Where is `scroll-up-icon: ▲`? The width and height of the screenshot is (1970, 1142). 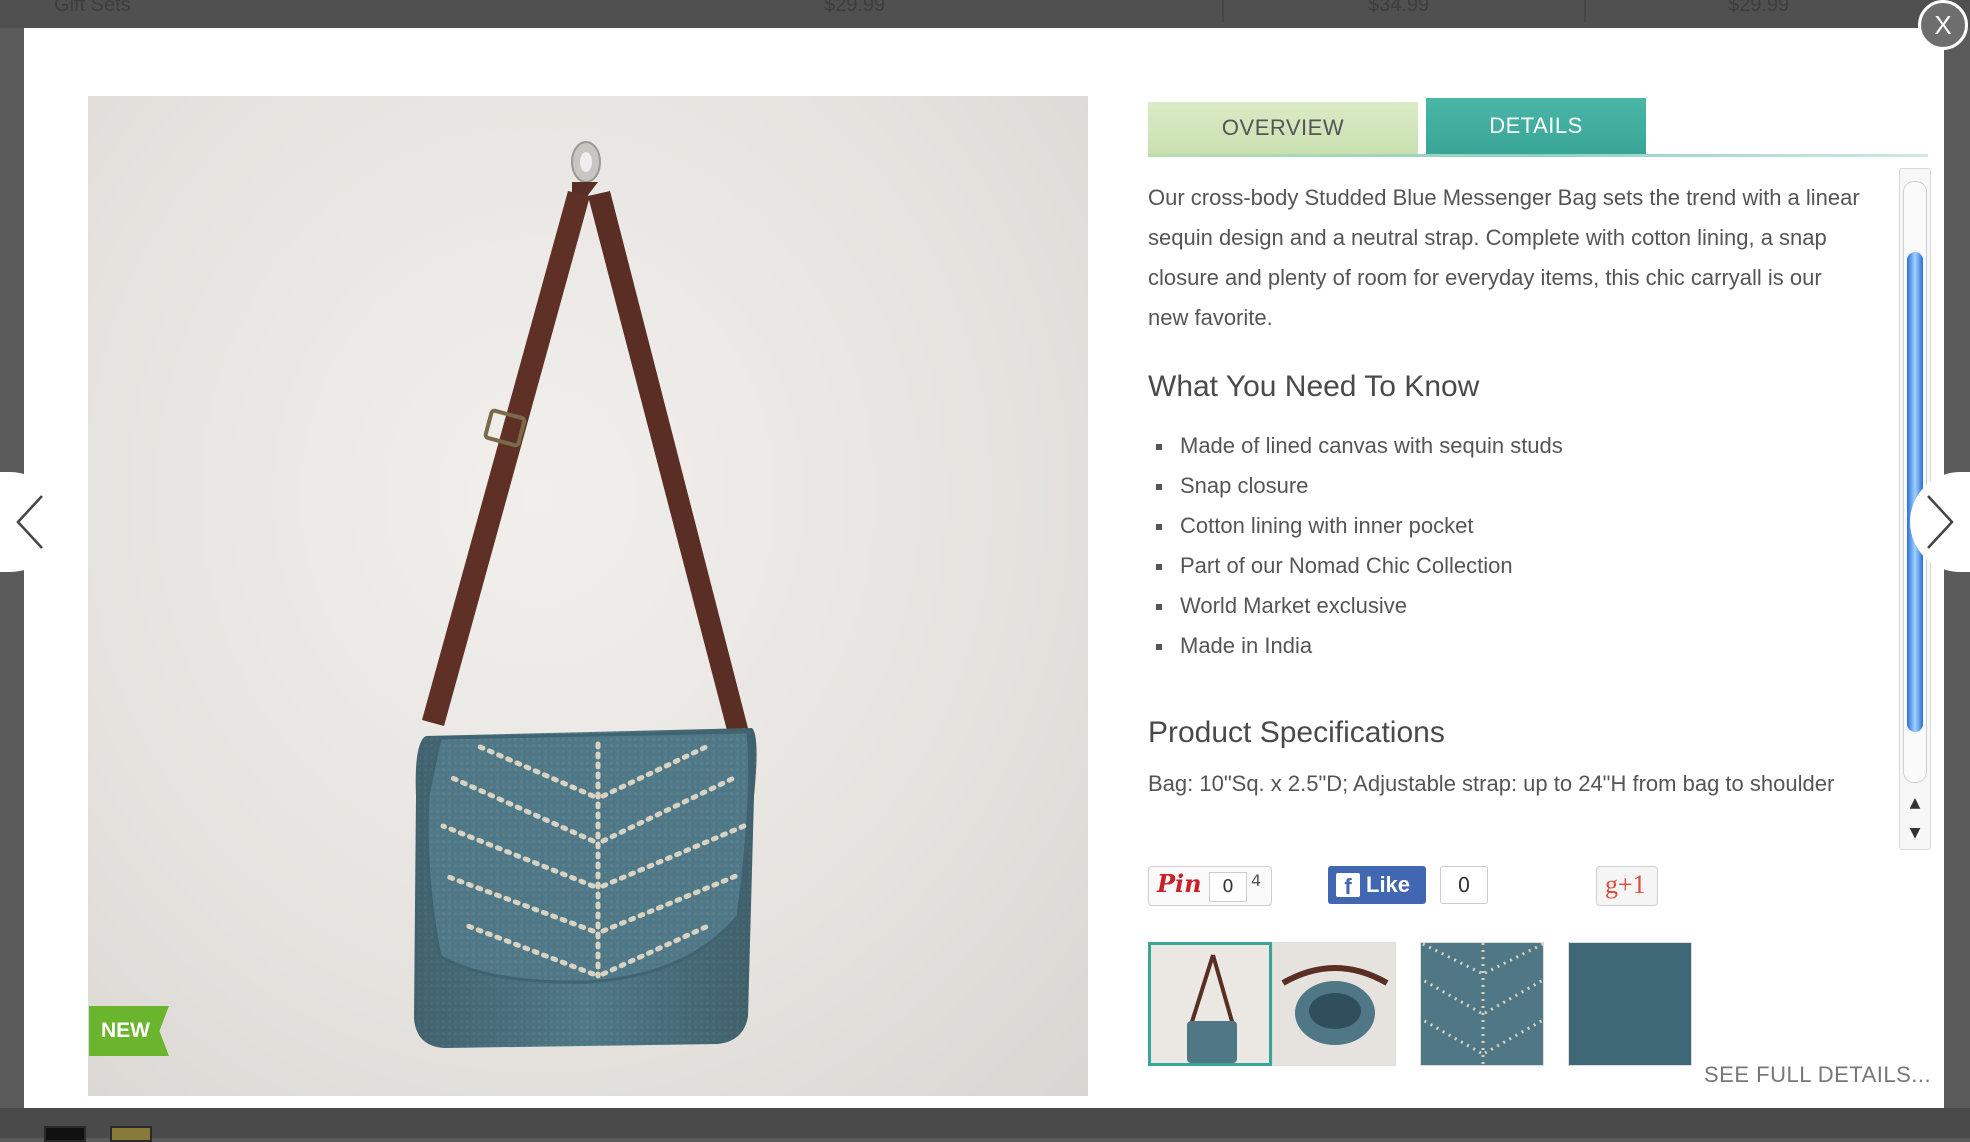
scroll-up-icon: ▲ is located at coordinates (1915, 803).